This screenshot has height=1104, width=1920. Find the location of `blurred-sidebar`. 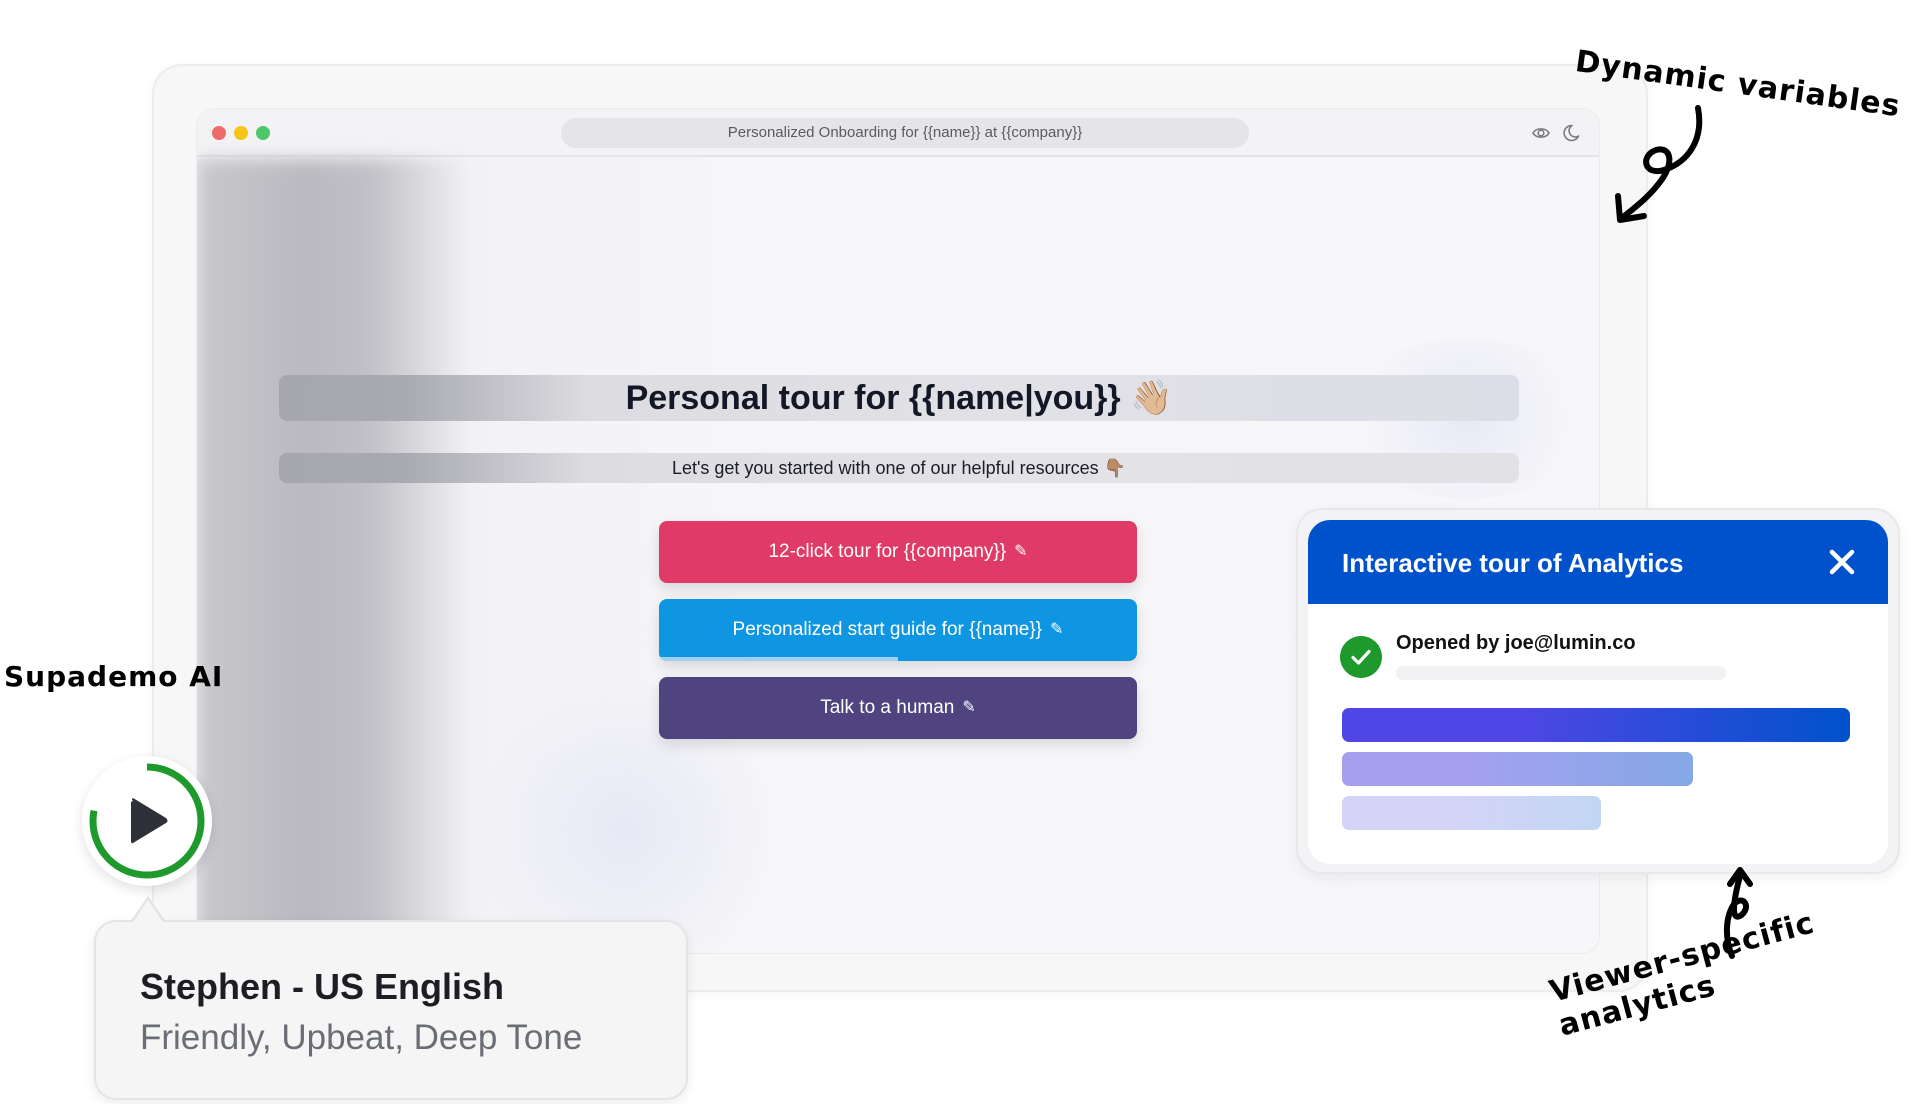

blurred-sidebar is located at coordinates (332, 556).